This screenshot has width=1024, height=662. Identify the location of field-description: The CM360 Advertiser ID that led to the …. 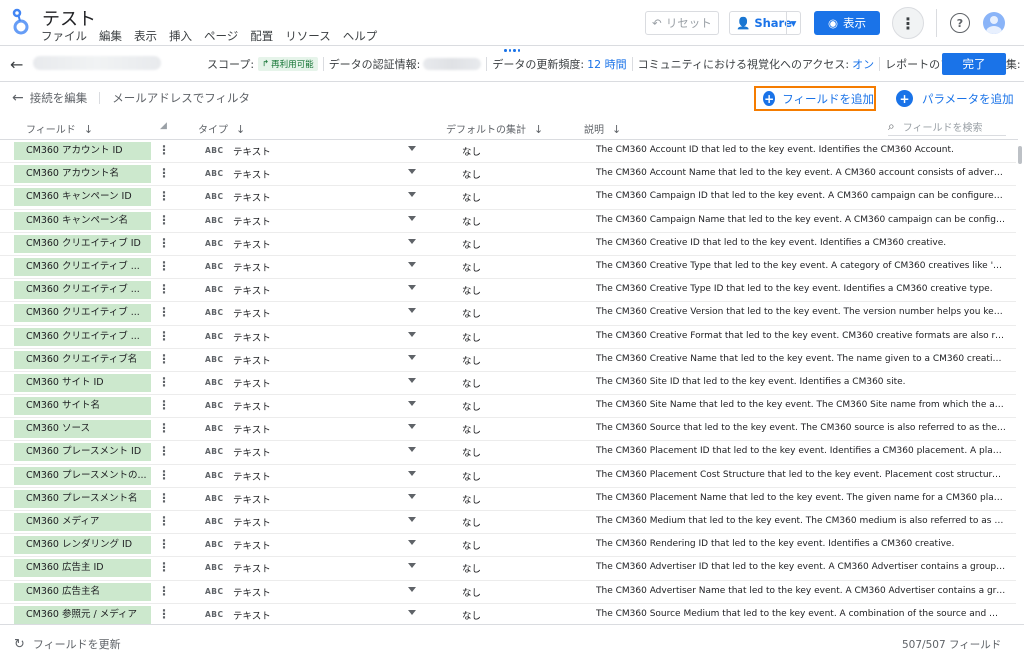
(801, 567).